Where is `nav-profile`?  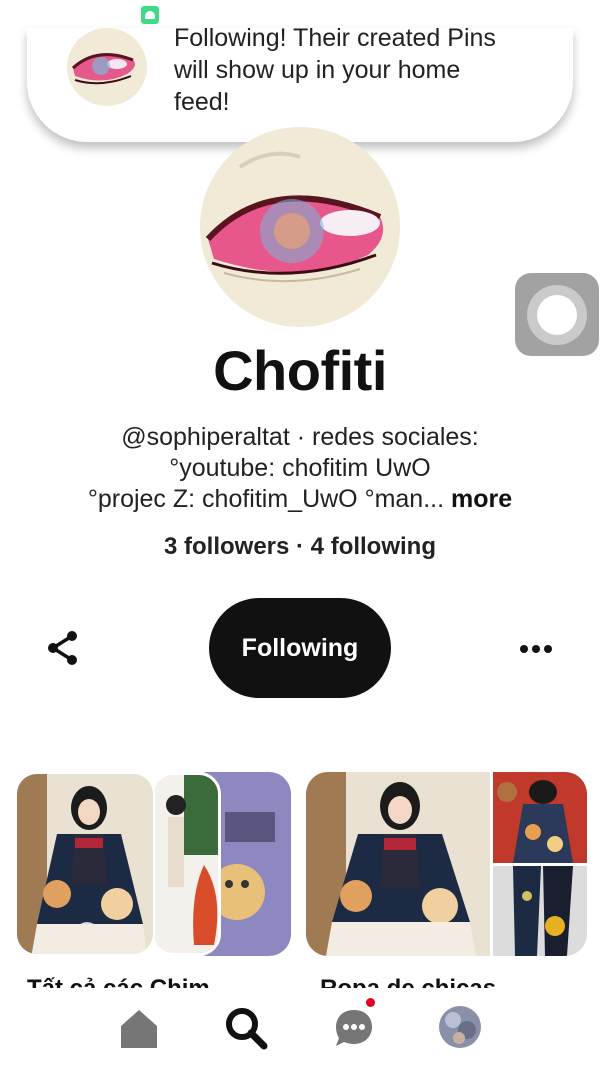
nav-profile is located at coordinates (460, 1027).